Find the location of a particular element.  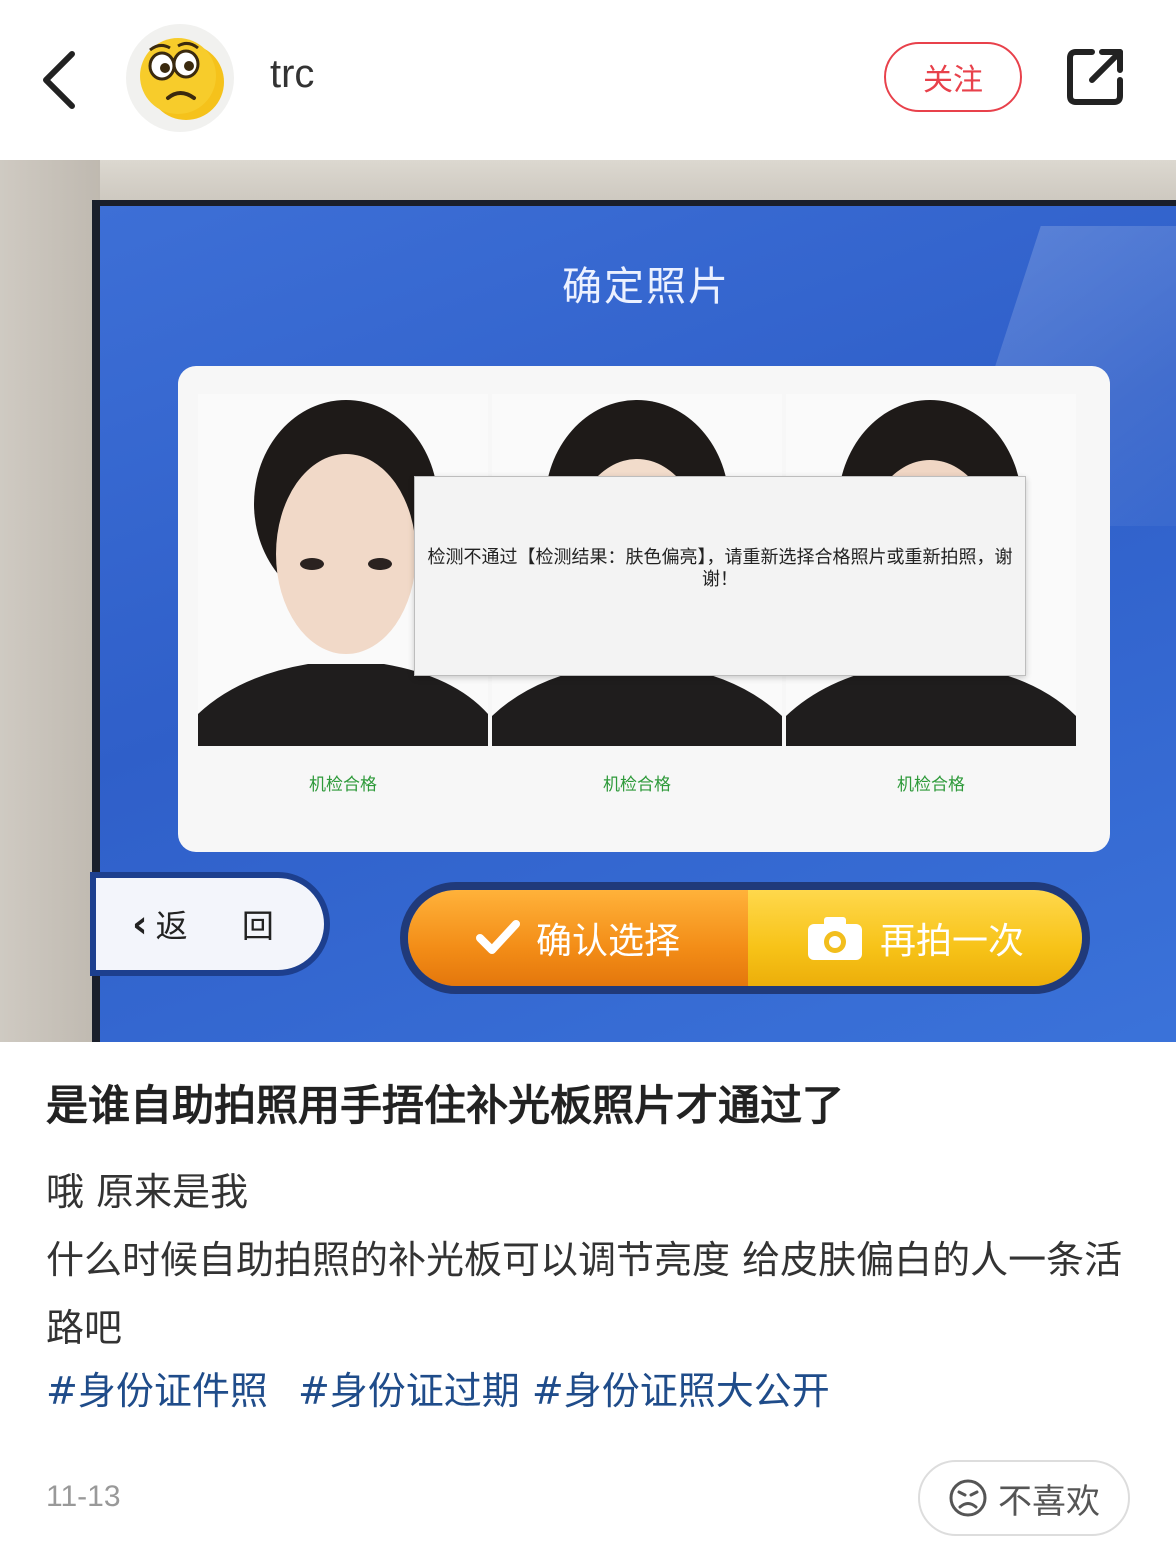

kiosk-frame-left is located at coordinates (50, 601).